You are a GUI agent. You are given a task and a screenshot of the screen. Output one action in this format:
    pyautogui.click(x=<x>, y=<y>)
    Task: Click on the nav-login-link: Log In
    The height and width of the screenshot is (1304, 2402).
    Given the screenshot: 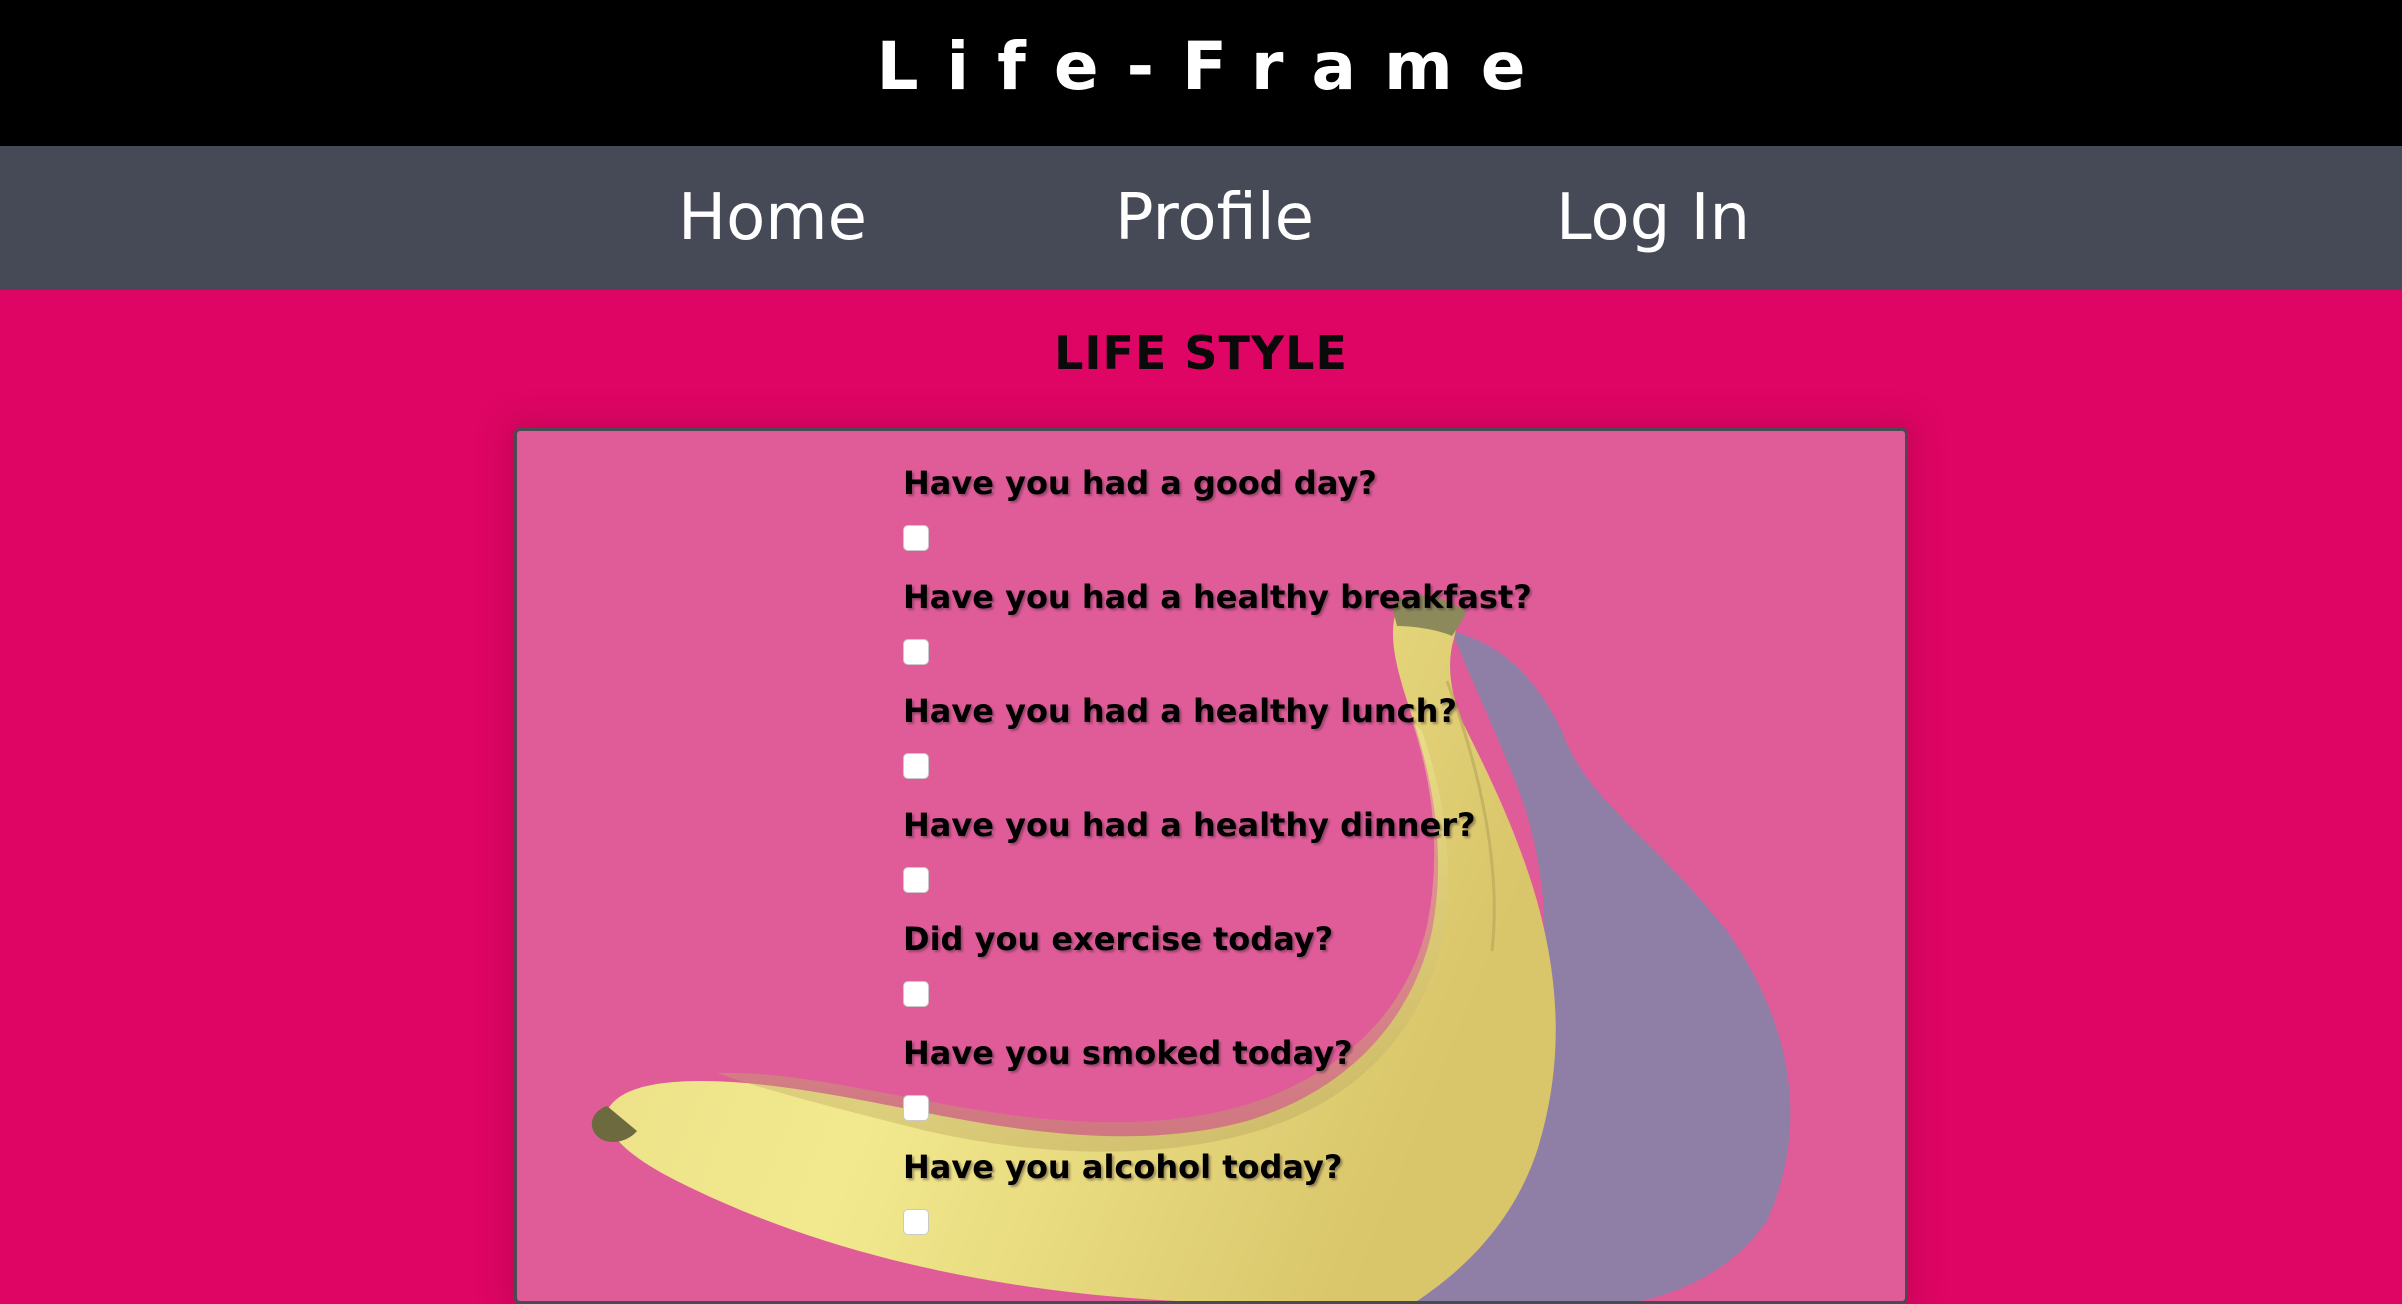 What is the action you would take?
    pyautogui.click(x=1653, y=218)
    